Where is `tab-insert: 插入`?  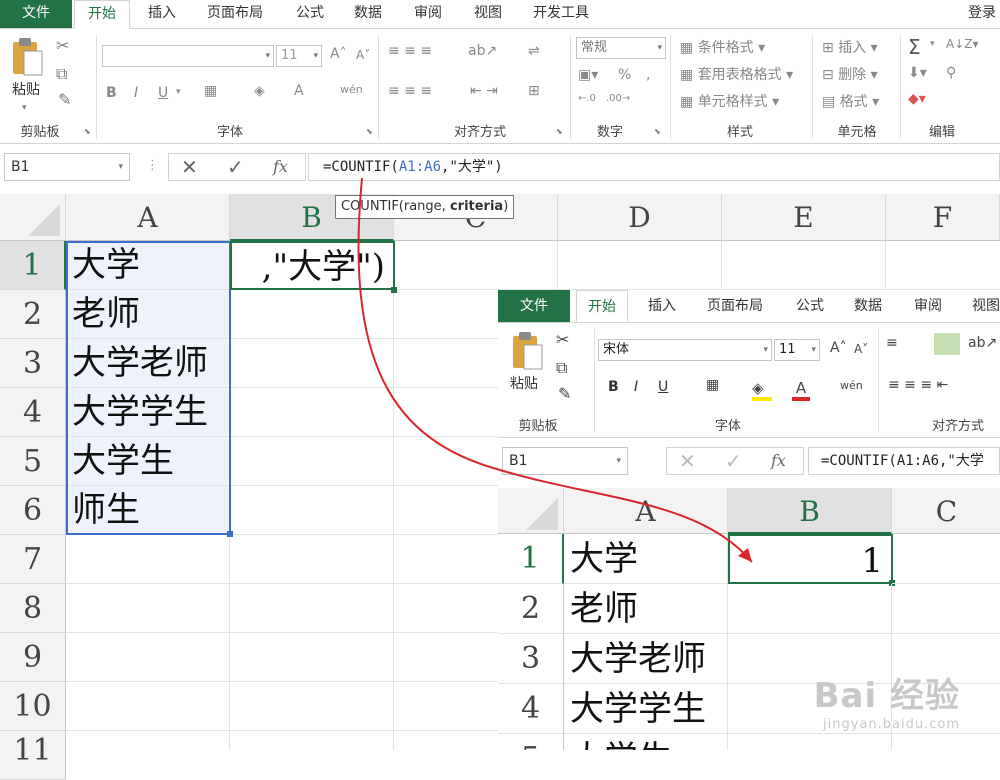 tab-insert: 插入 is located at coordinates (162, 14).